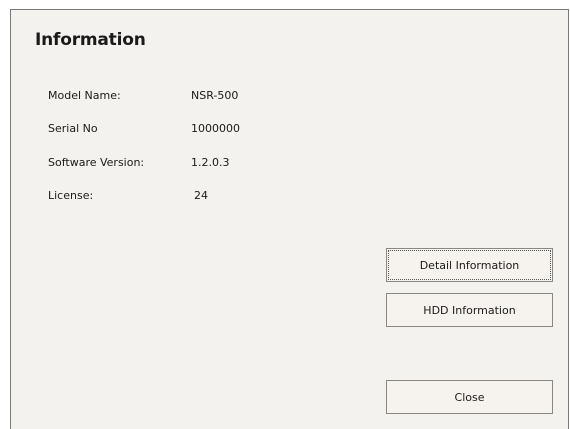  I want to click on info-row-software-version: Software Version: 1.2.0.3, so click(198, 163).